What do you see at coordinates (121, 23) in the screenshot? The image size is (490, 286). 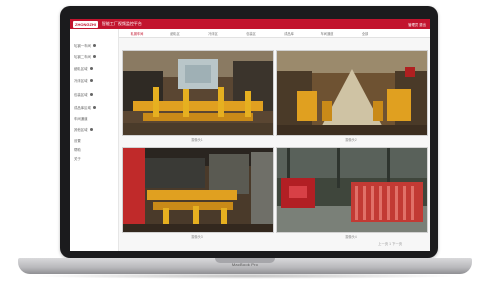 I see `app-title: 智能工厂视频监控平台` at bounding box center [121, 23].